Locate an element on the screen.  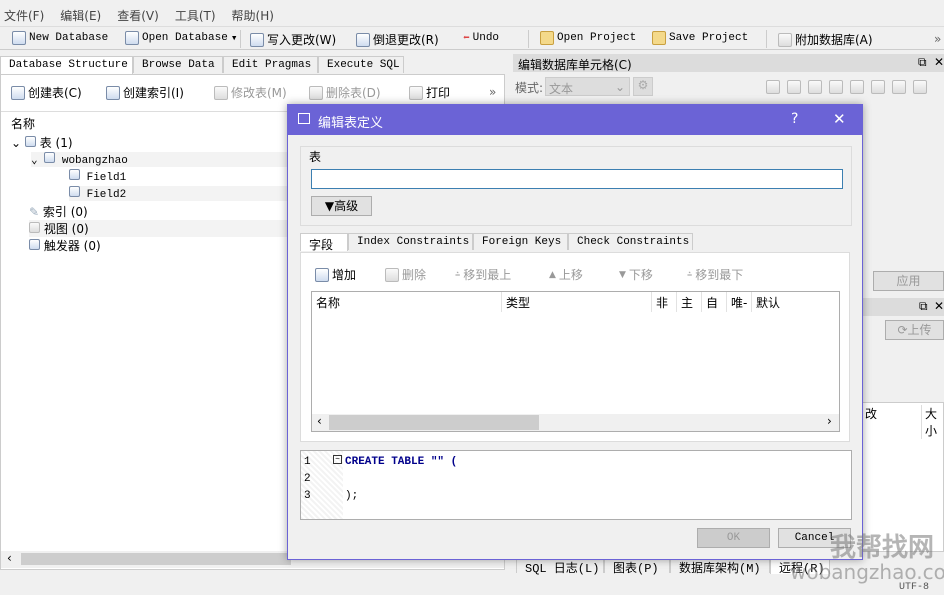
export-icon is located at coordinates (815, 87).